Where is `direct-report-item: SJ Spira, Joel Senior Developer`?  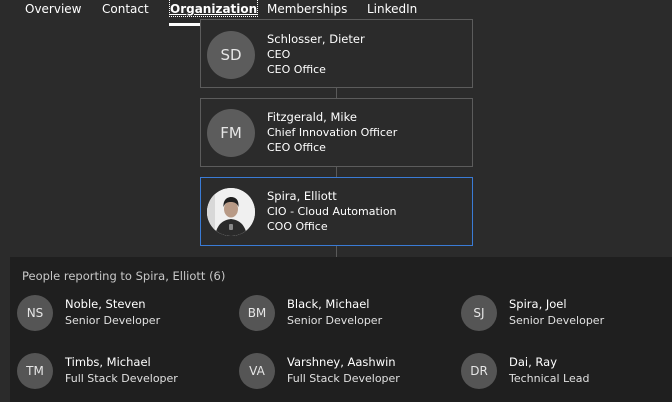 direct-report-item: SJ Spira, Joel Senior Developer is located at coordinates (566, 313).